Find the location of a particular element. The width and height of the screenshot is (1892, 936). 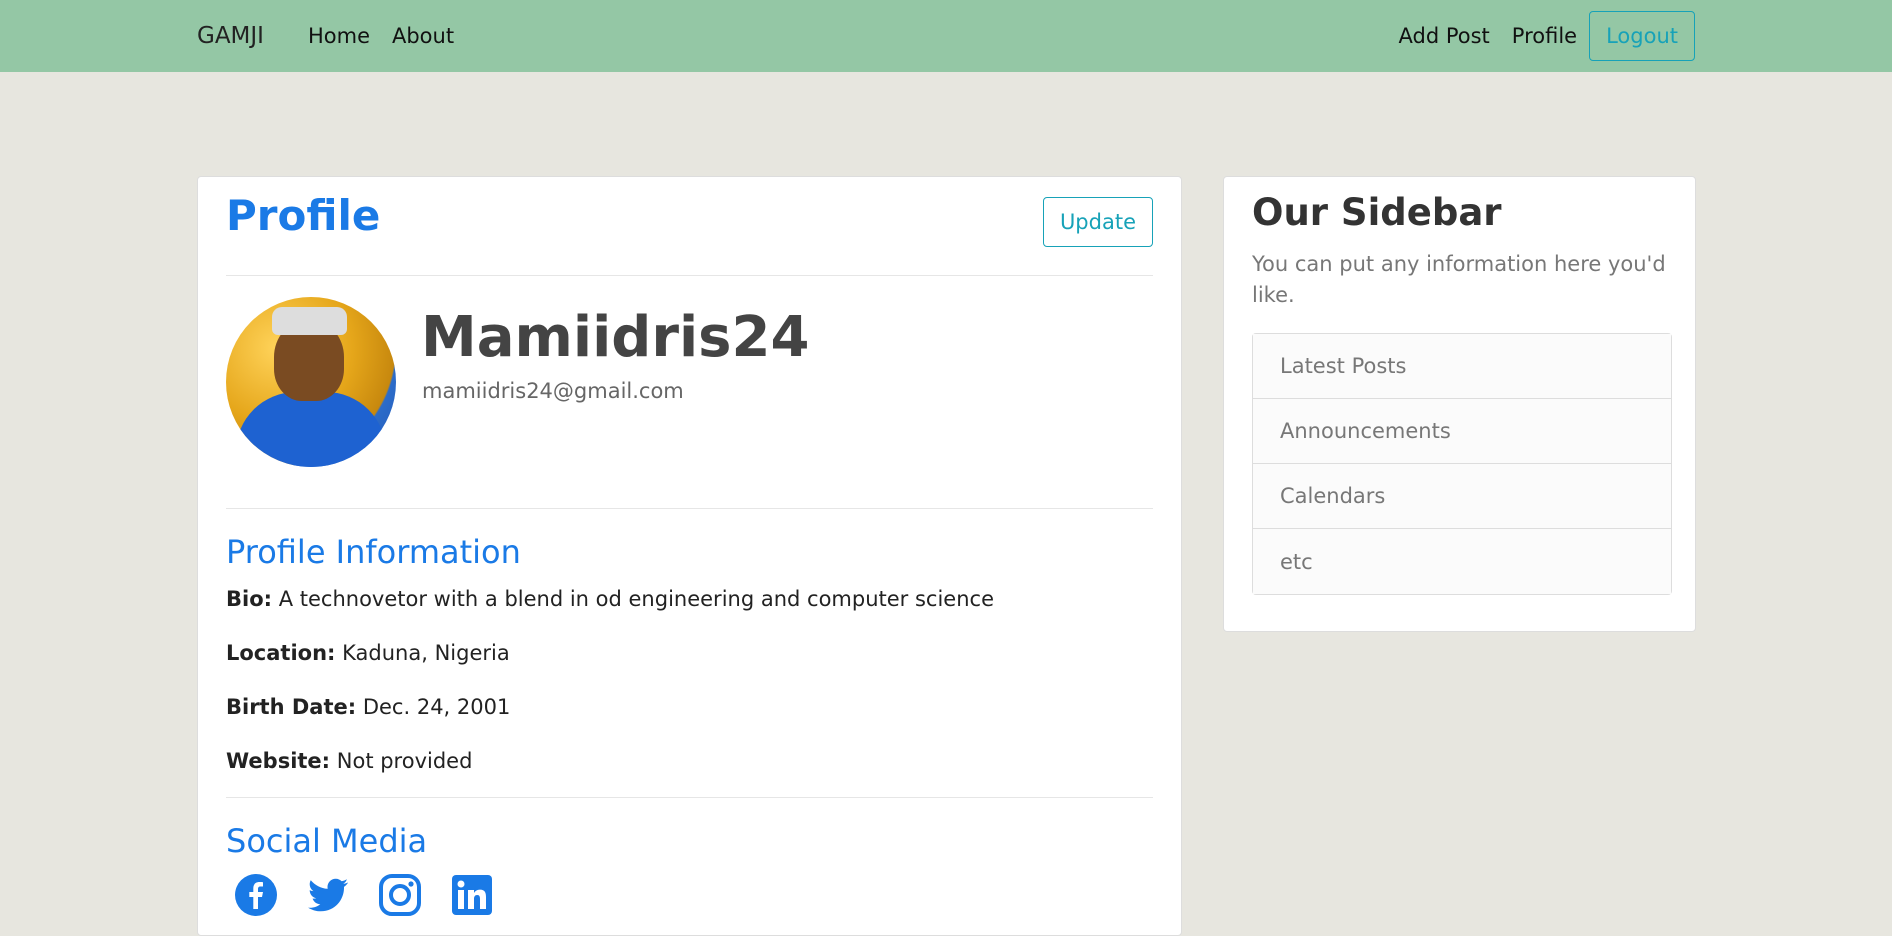

nav-about-link: About is located at coordinates (423, 36).